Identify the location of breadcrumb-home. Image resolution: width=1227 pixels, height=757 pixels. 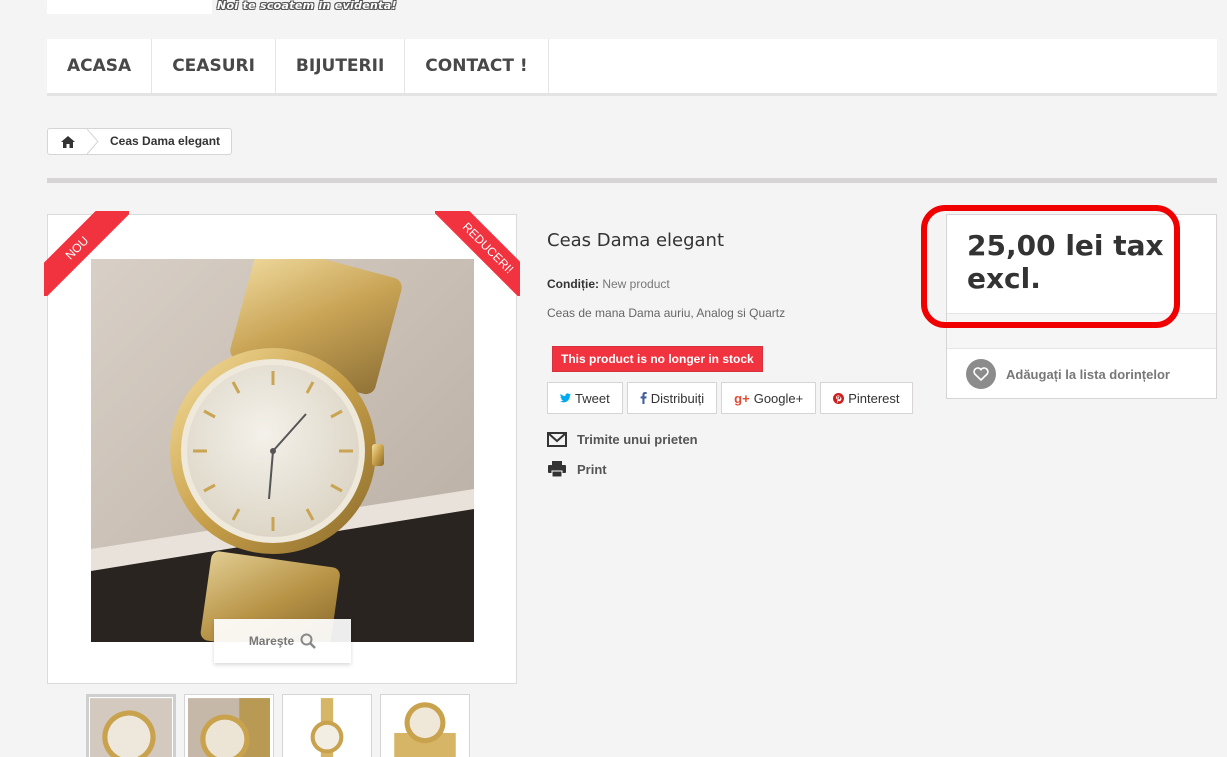
(68, 141).